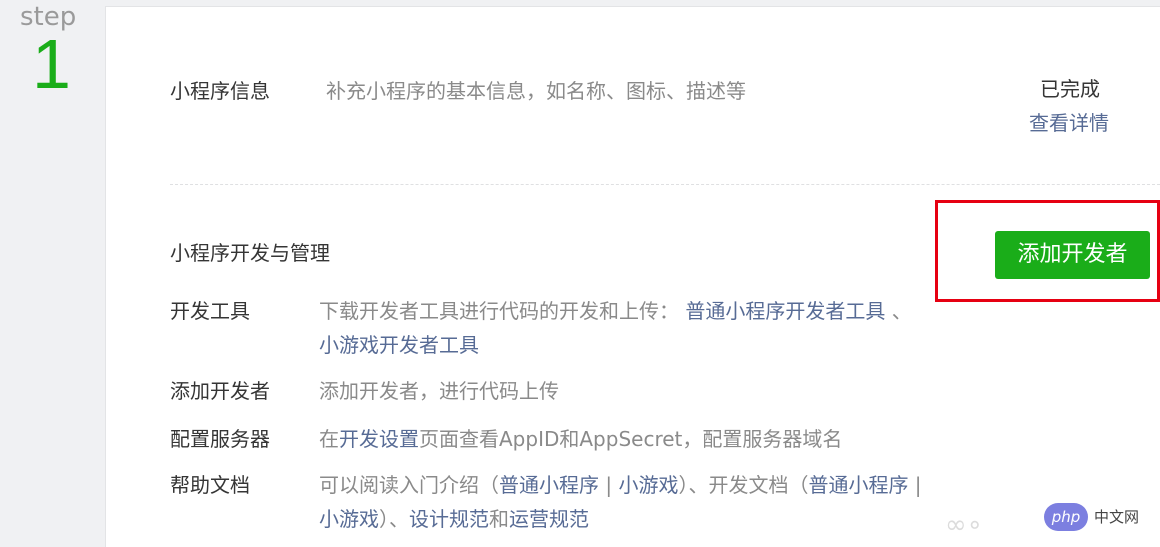 The image size is (1160, 547). I want to click on row-configure-server-desc: 在开发设置页面查看AppID和AppSecret，配置服务器域名, so click(580, 437).